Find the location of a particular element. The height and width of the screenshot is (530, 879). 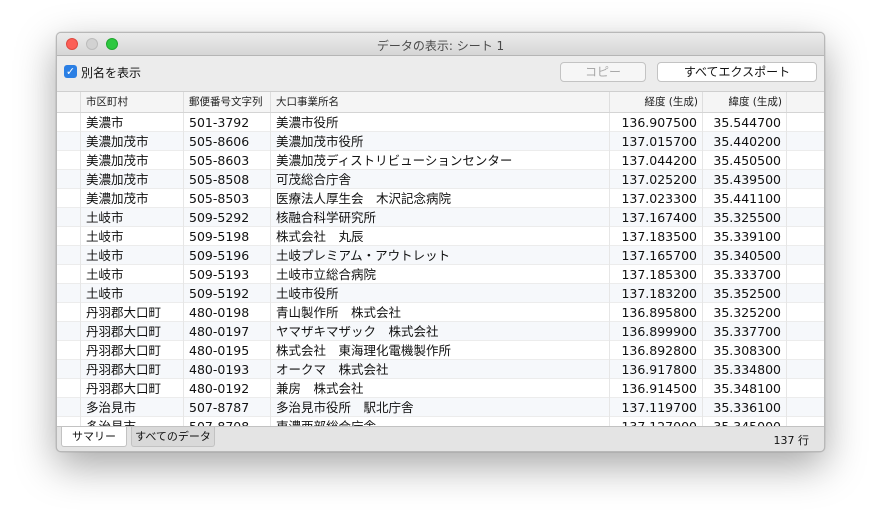

cell-business-name: 土岐市立総合病院 is located at coordinates (440, 274).